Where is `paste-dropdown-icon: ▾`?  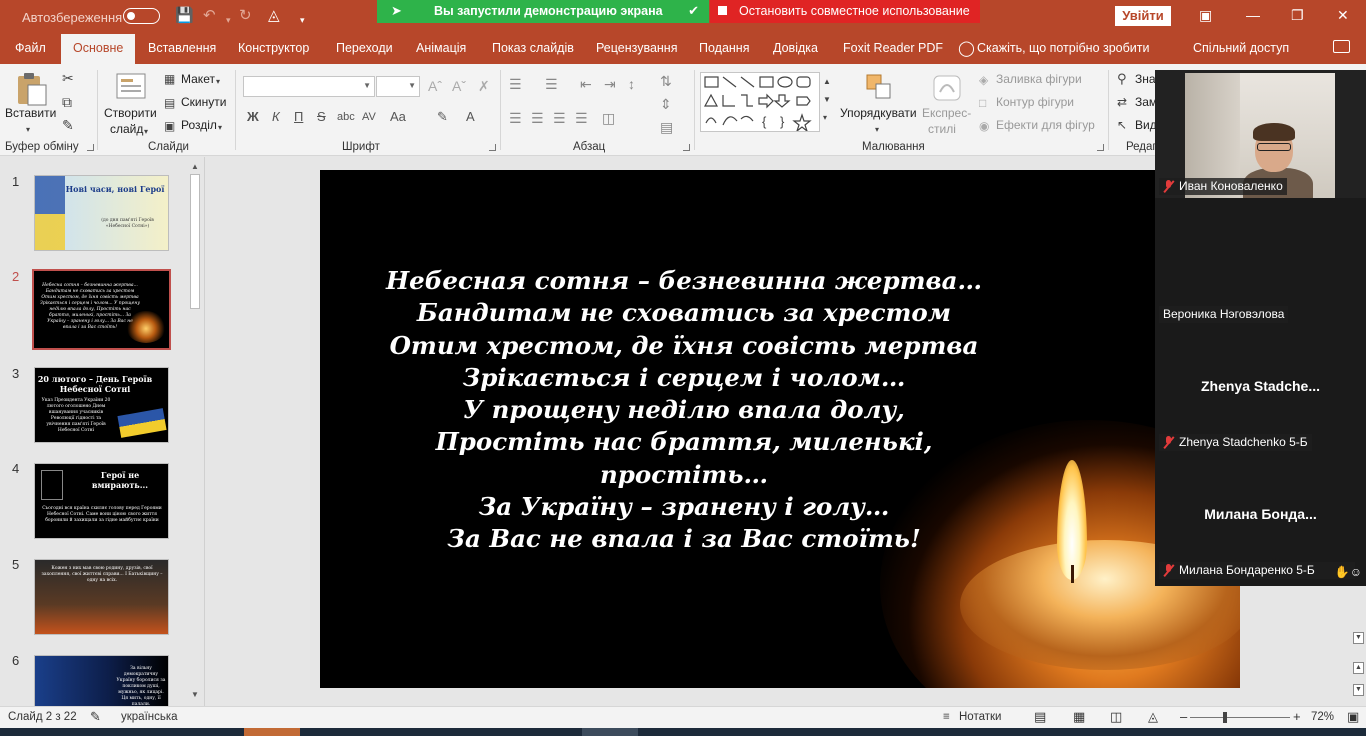
paste-dropdown-icon: ▾ is located at coordinates (28, 130).